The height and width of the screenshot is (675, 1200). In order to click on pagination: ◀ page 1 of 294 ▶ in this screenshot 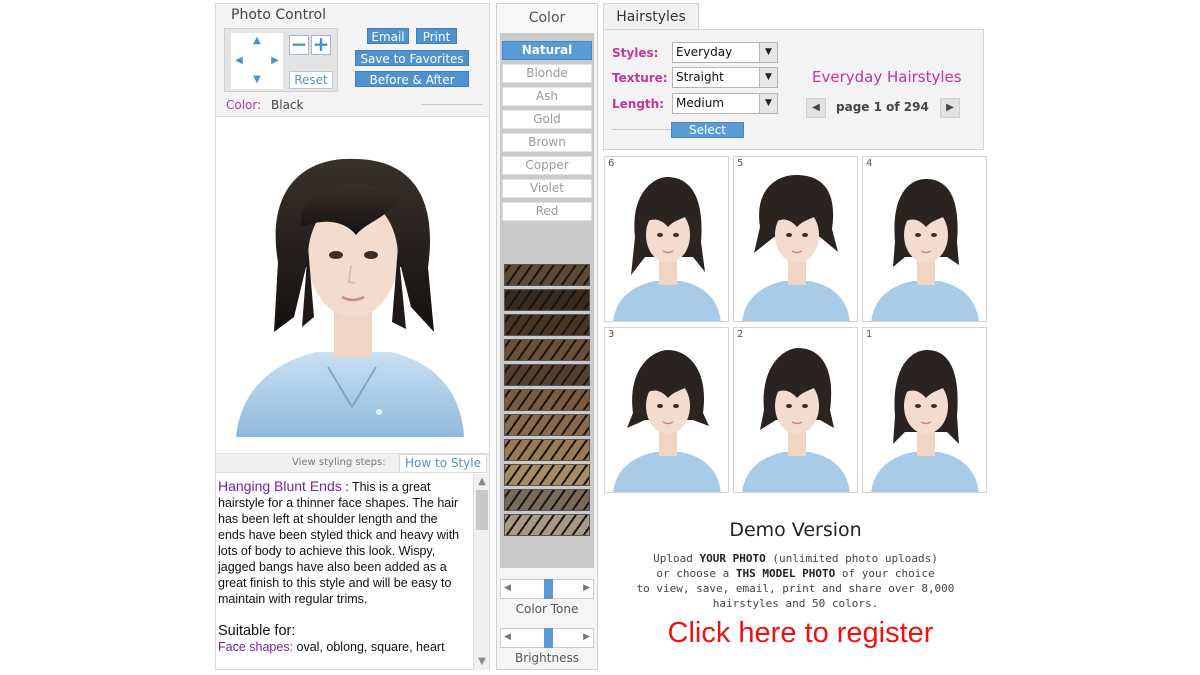, I will do `click(883, 108)`.